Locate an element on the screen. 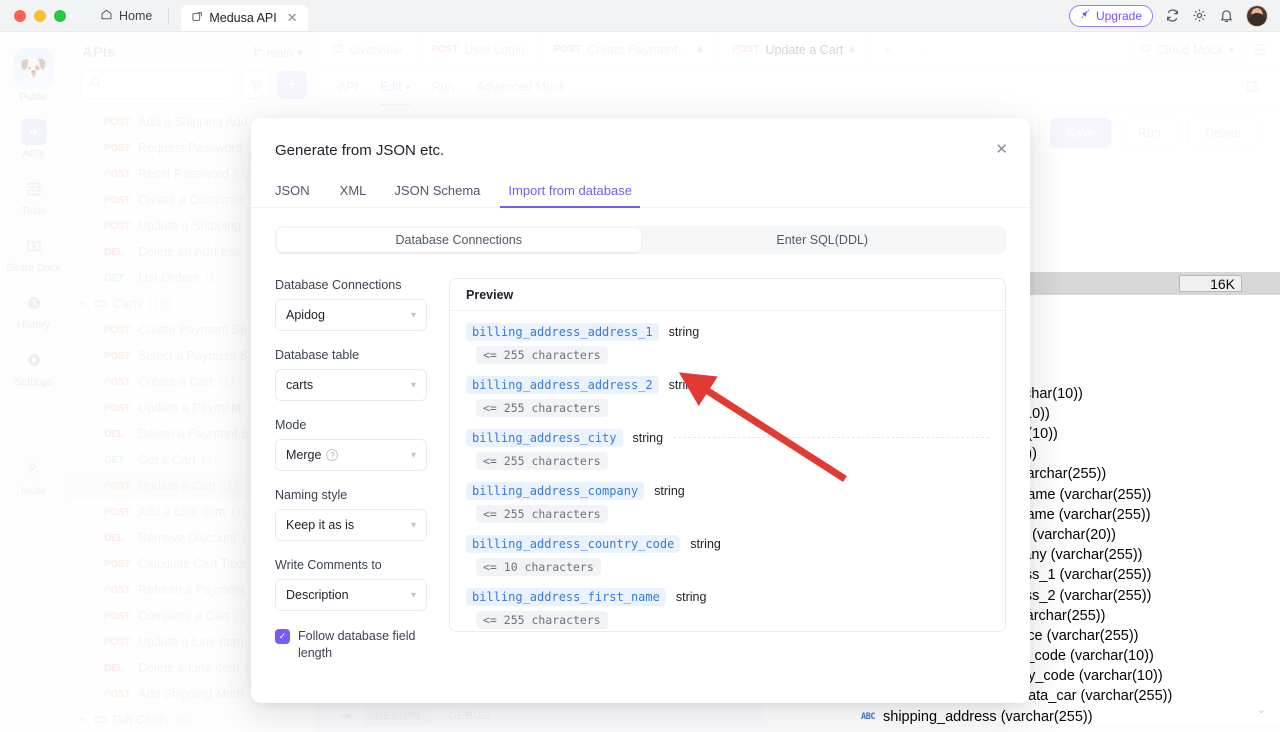  window-titlebar: Home Medusa API ✕ Upgrade is located at coordinates (640, 16).